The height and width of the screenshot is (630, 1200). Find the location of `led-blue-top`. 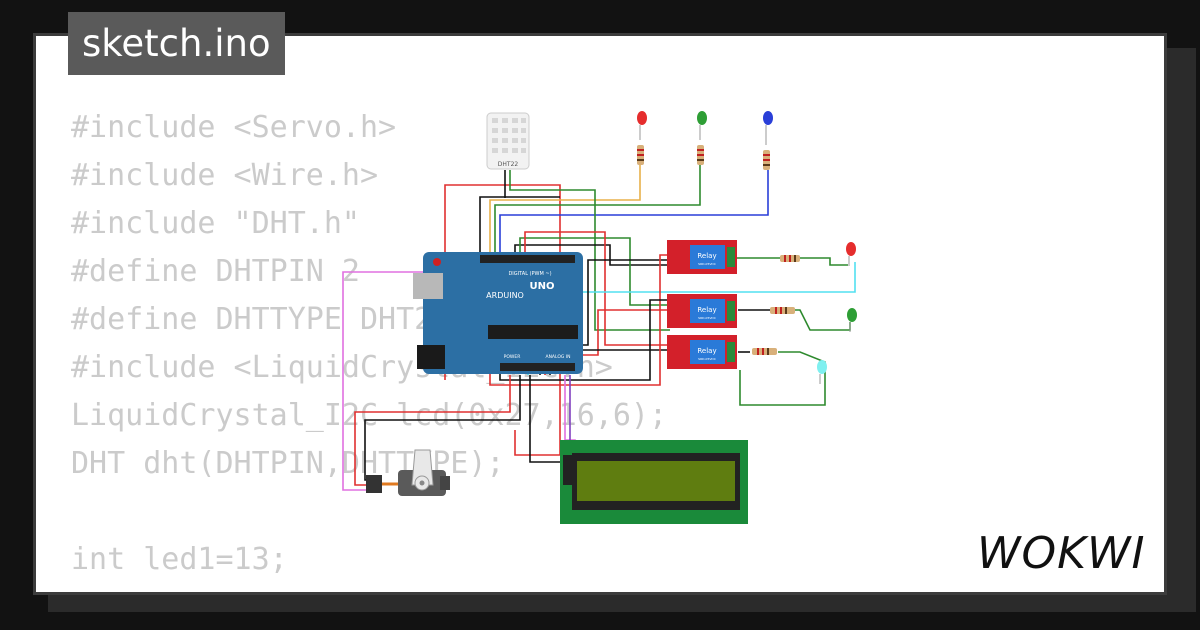

led-blue-top is located at coordinates (768, 140).